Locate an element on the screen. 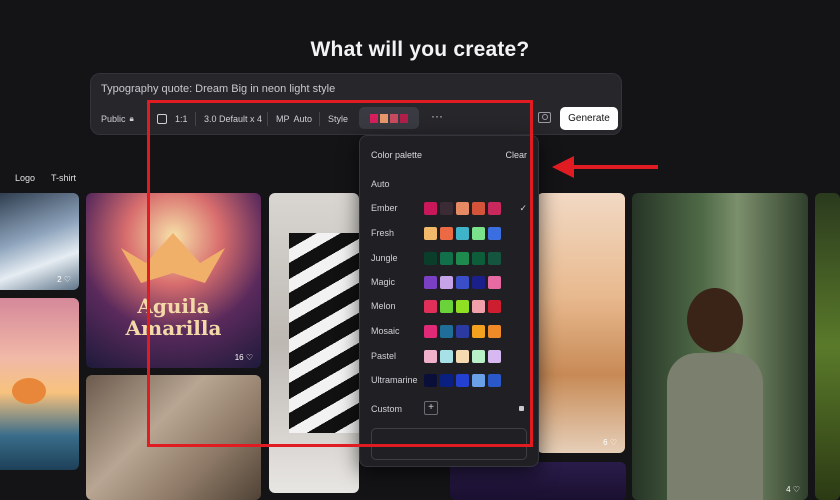 Image resolution: width=840 pixels, height=500 pixels. like-count: 4 ♡ is located at coordinates (793, 489).